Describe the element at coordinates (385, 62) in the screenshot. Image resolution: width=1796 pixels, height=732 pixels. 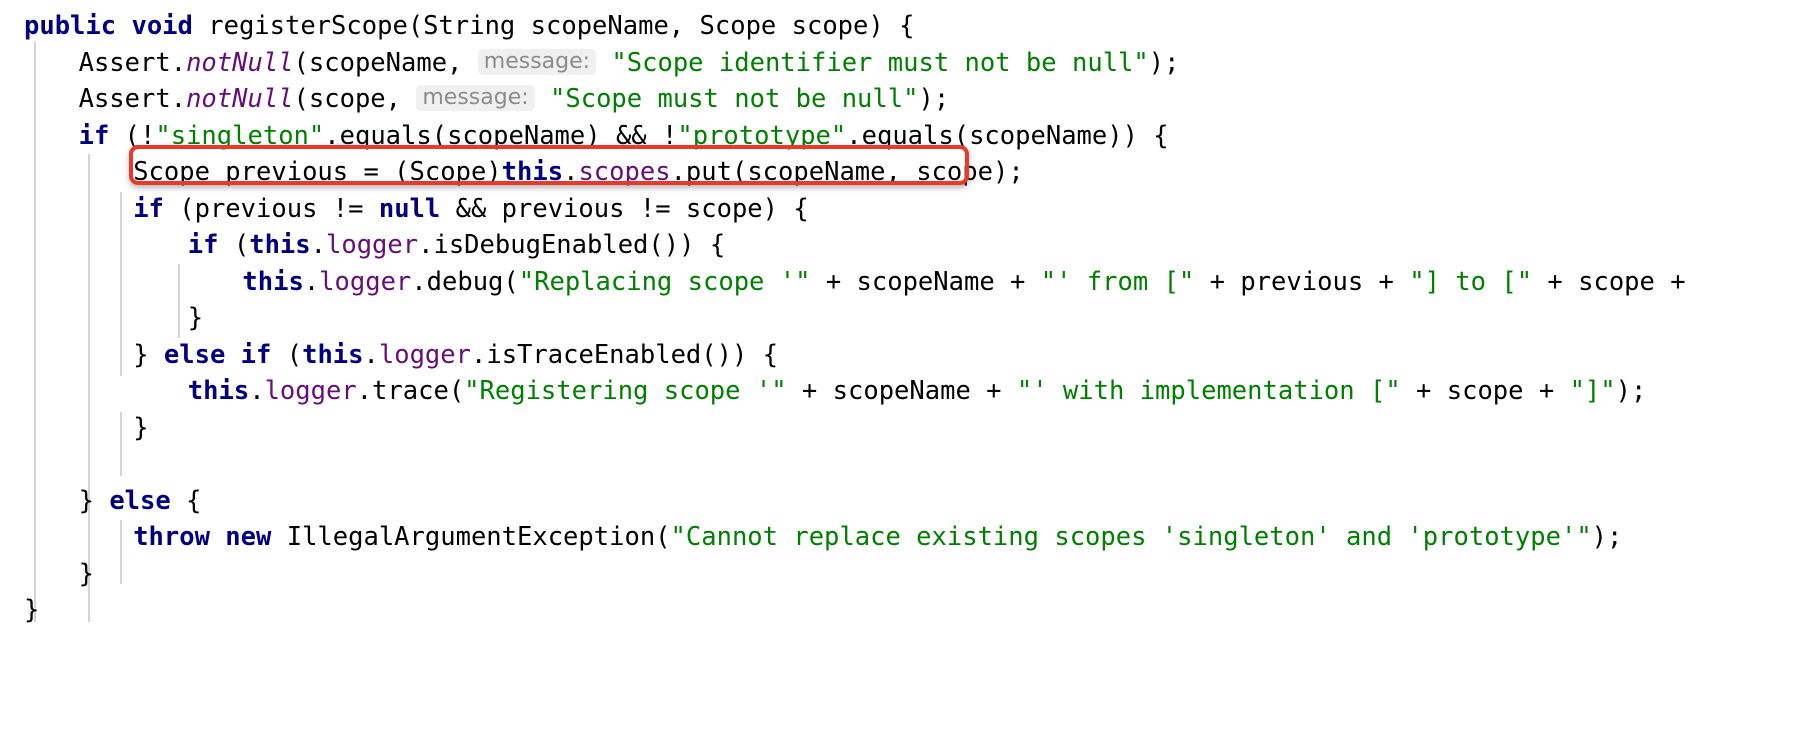
I see `code-token-plain: (scopeName,` at that location.